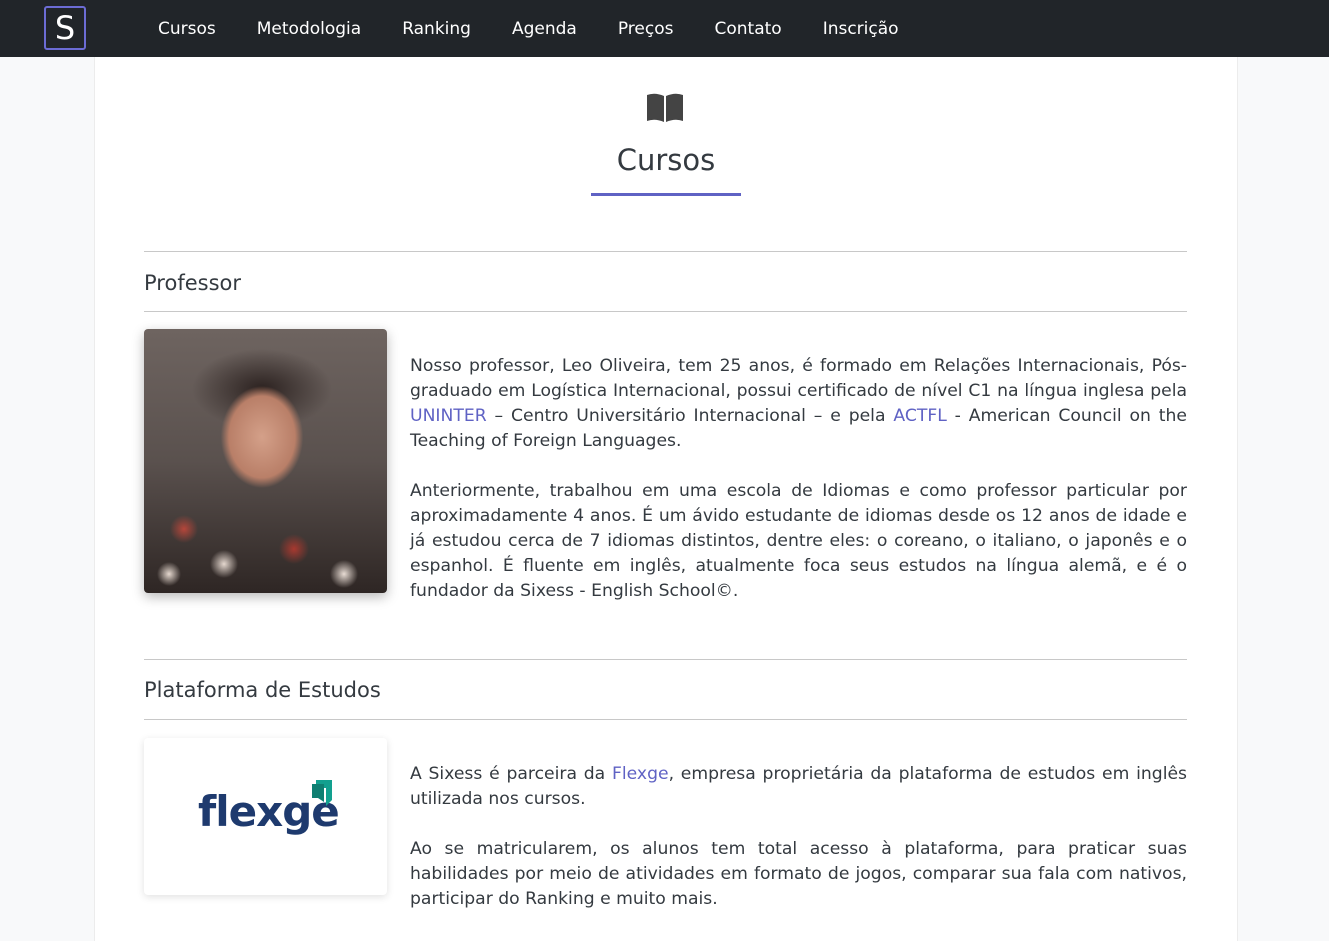 This screenshot has height=941, width=1329. What do you see at coordinates (919, 416) in the screenshot?
I see `actfl-link: ACTFL` at bounding box center [919, 416].